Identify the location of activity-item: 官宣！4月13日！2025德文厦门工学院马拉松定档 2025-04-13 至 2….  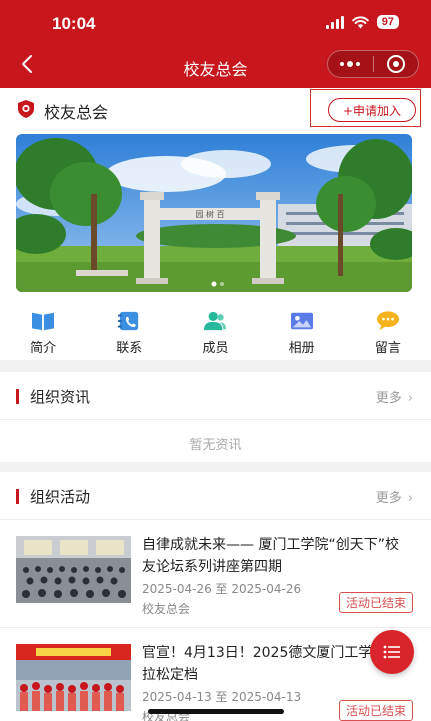
(215, 674).